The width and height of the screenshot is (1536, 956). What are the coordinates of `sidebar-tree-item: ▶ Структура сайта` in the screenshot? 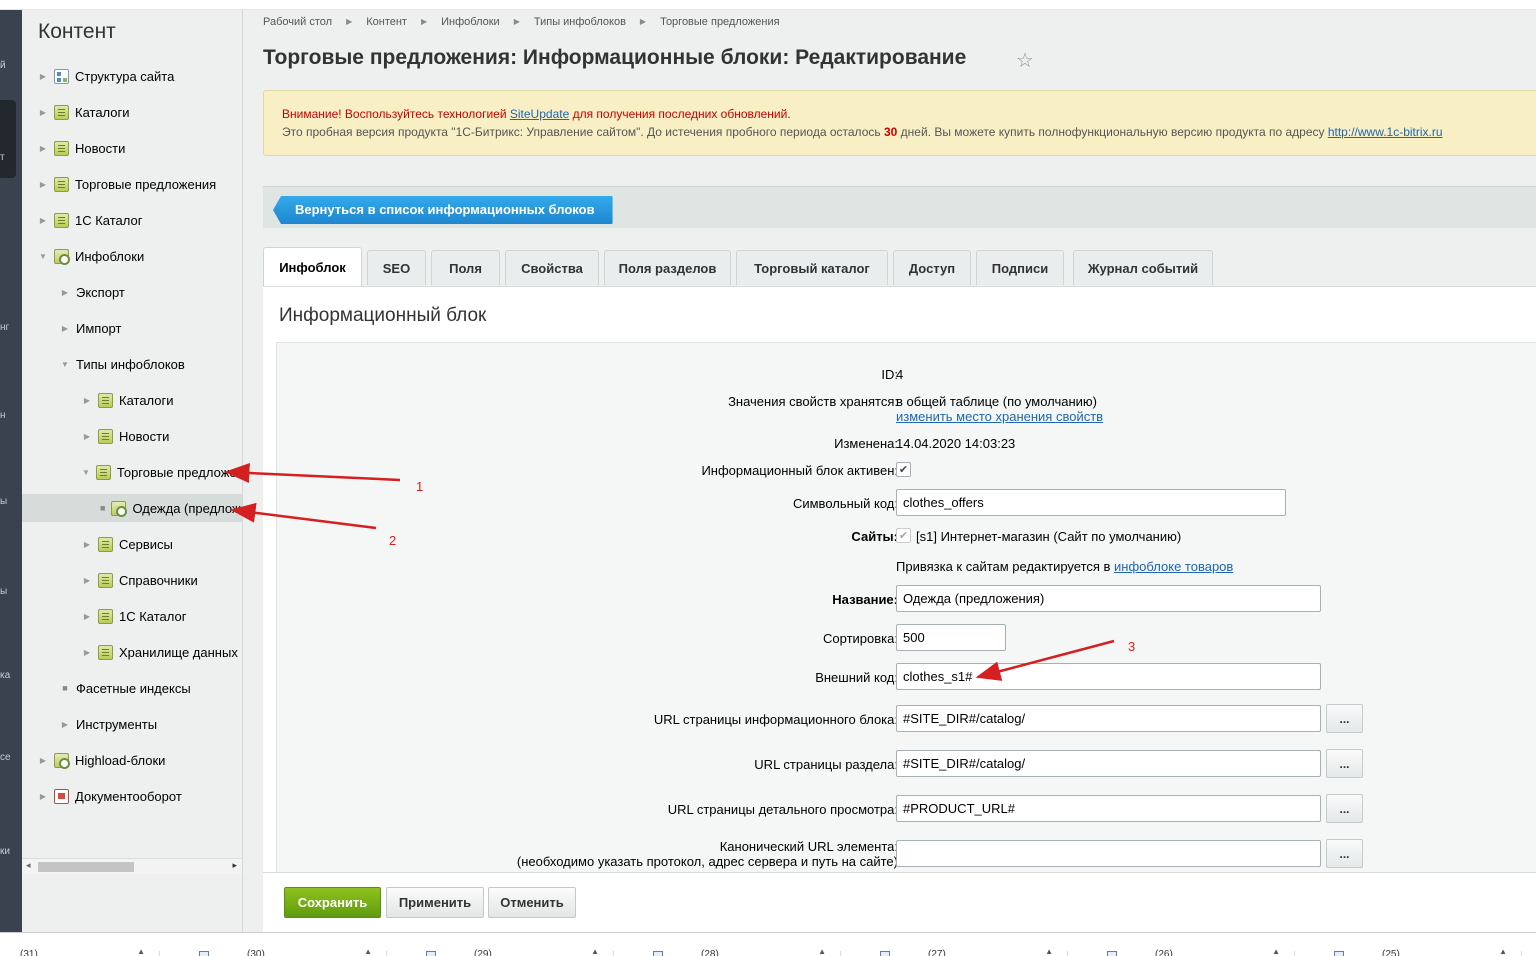 It's located at (132, 76).